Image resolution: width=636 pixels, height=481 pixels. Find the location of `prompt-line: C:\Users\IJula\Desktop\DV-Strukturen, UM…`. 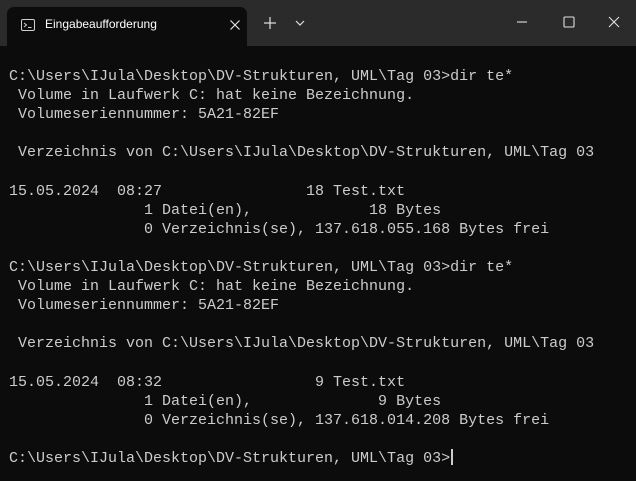

prompt-line: C:\Users\IJula\Desktop\DV-Strukturen, UM… is located at coordinates (319, 458).